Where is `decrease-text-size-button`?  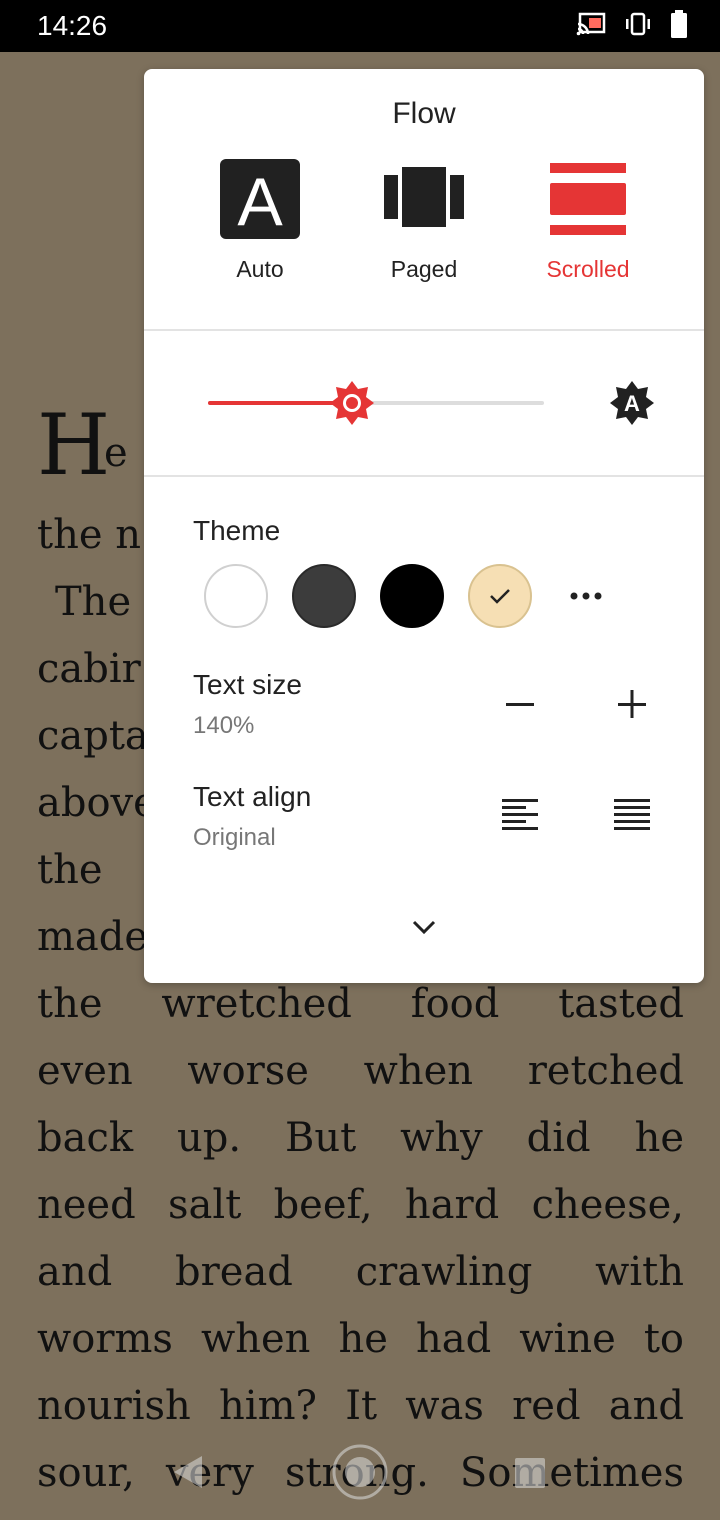
decrease-text-size-button is located at coordinates (520, 704).